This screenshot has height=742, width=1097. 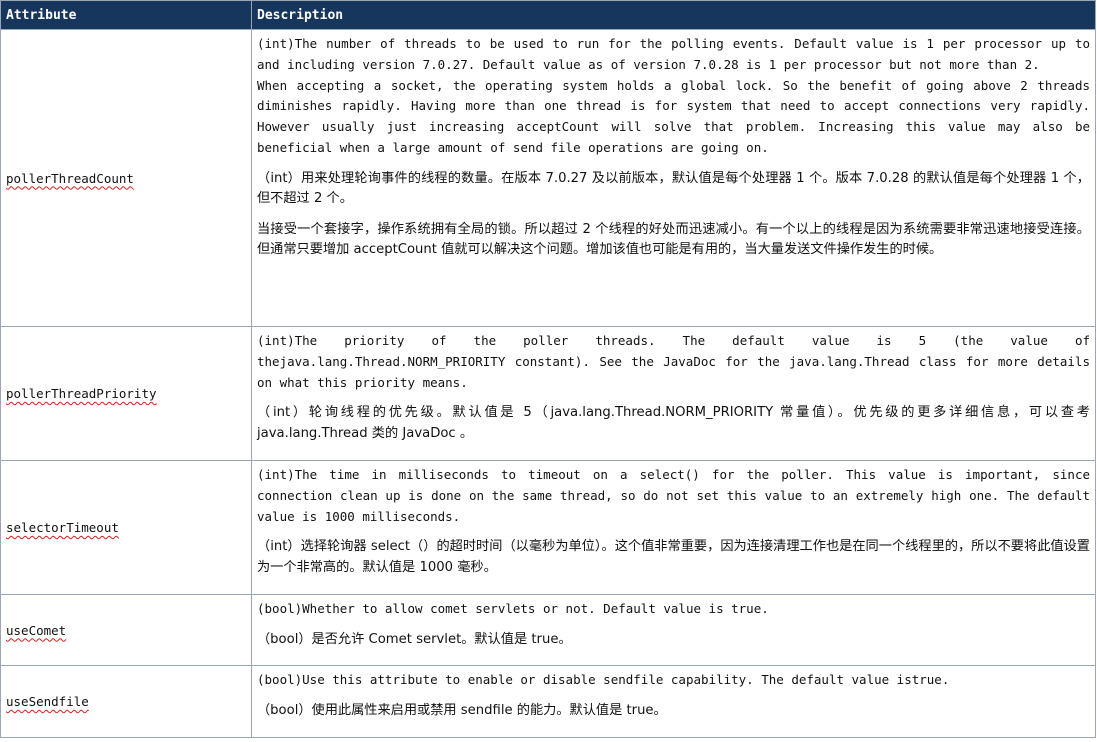 What do you see at coordinates (47, 701) in the screenshot?
I see `attribute-name: useSendfile` at bounding box center [47, 701].